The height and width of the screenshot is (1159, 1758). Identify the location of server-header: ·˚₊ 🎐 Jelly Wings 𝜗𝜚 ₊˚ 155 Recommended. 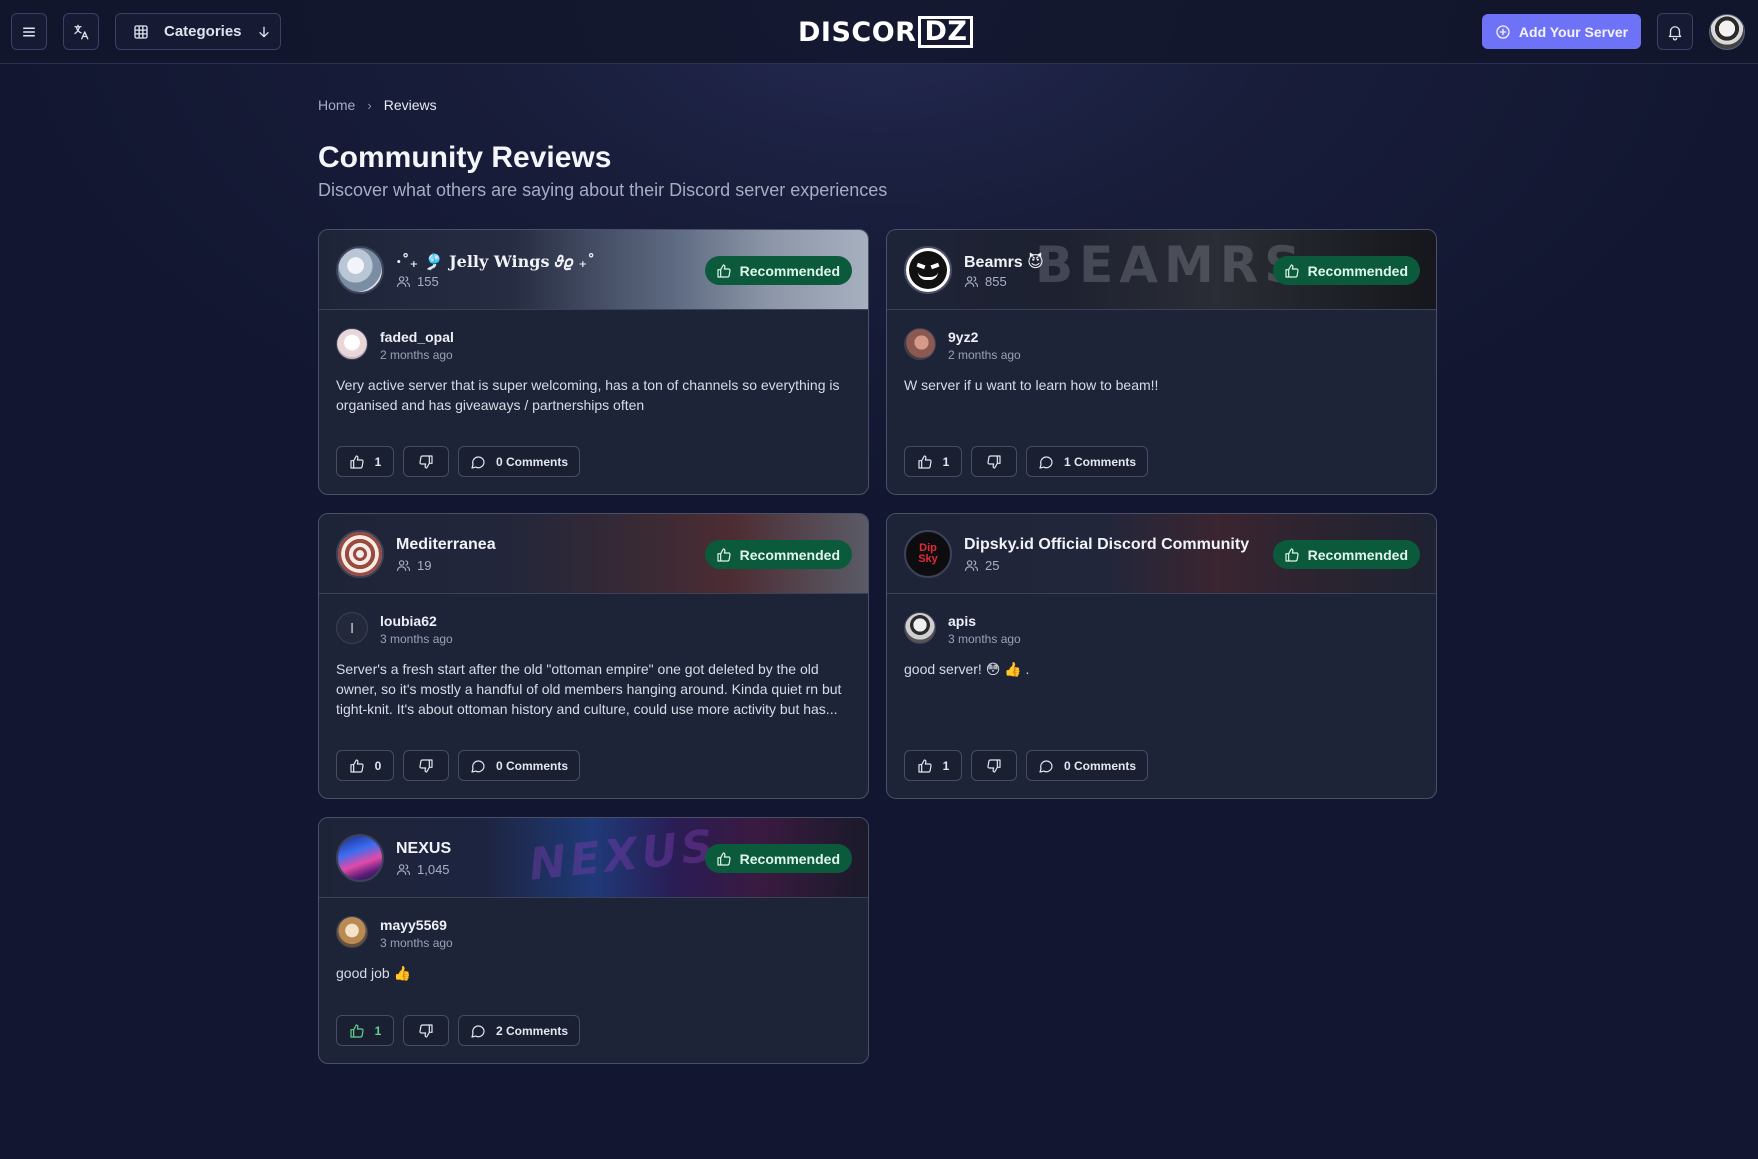
(593, 270).